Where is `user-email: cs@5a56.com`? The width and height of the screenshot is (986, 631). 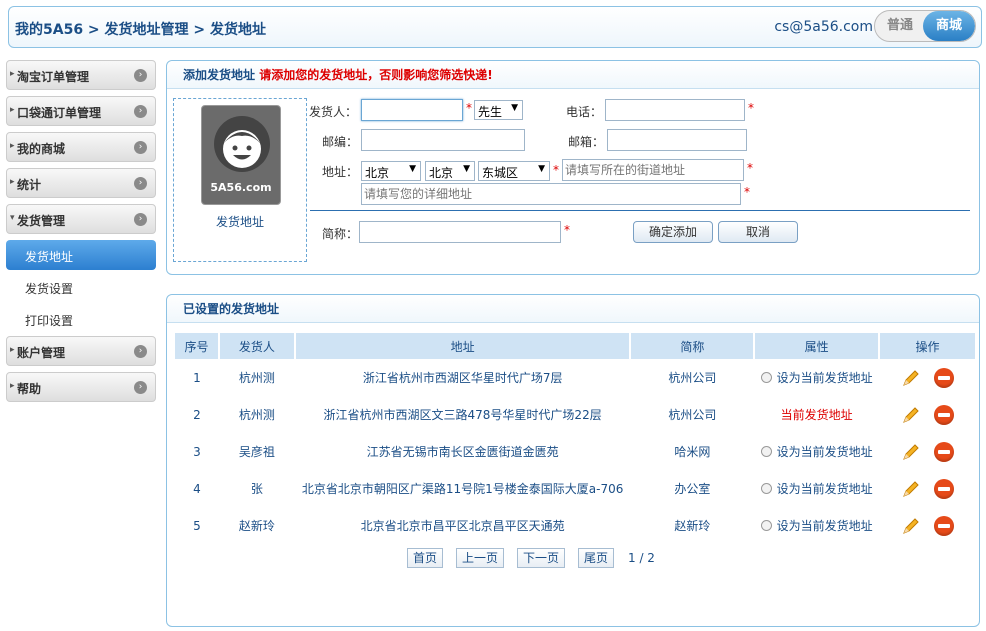
user-email: cs@5a56.com is located at coordinates (823, 27).